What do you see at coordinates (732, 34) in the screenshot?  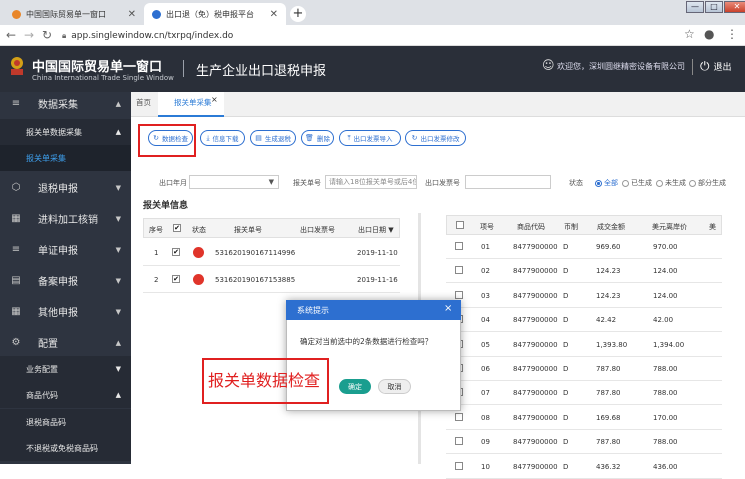 I see `menu-kebab-icon: ⋮` at bounding box center [732, 34].